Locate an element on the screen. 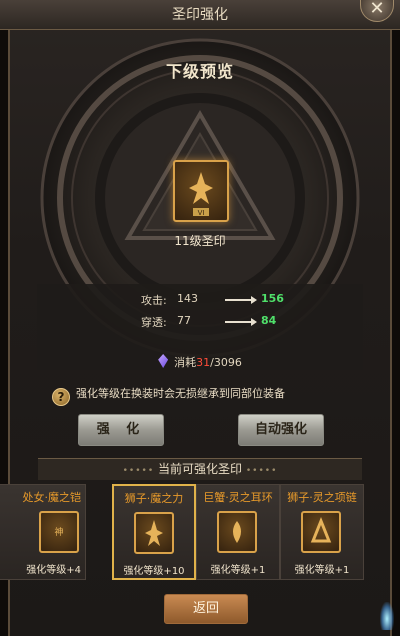 This screenshot has height=636, width=400. cost-line: 消耗31/3096 is located at coordinates (200, 362).